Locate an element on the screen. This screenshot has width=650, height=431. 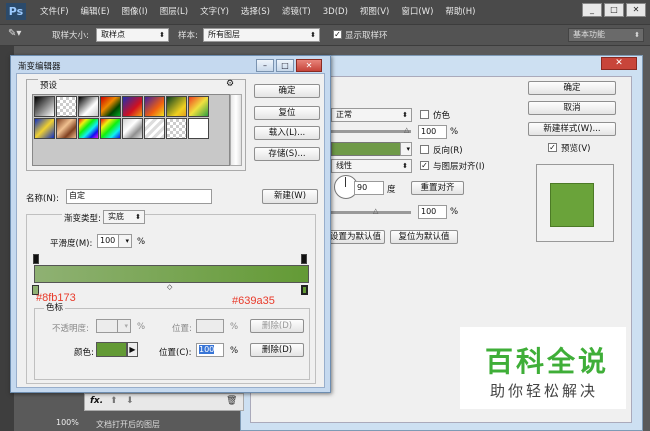
gradient-type-select: 实底 ⬍ is located at coordinates (124, 217).